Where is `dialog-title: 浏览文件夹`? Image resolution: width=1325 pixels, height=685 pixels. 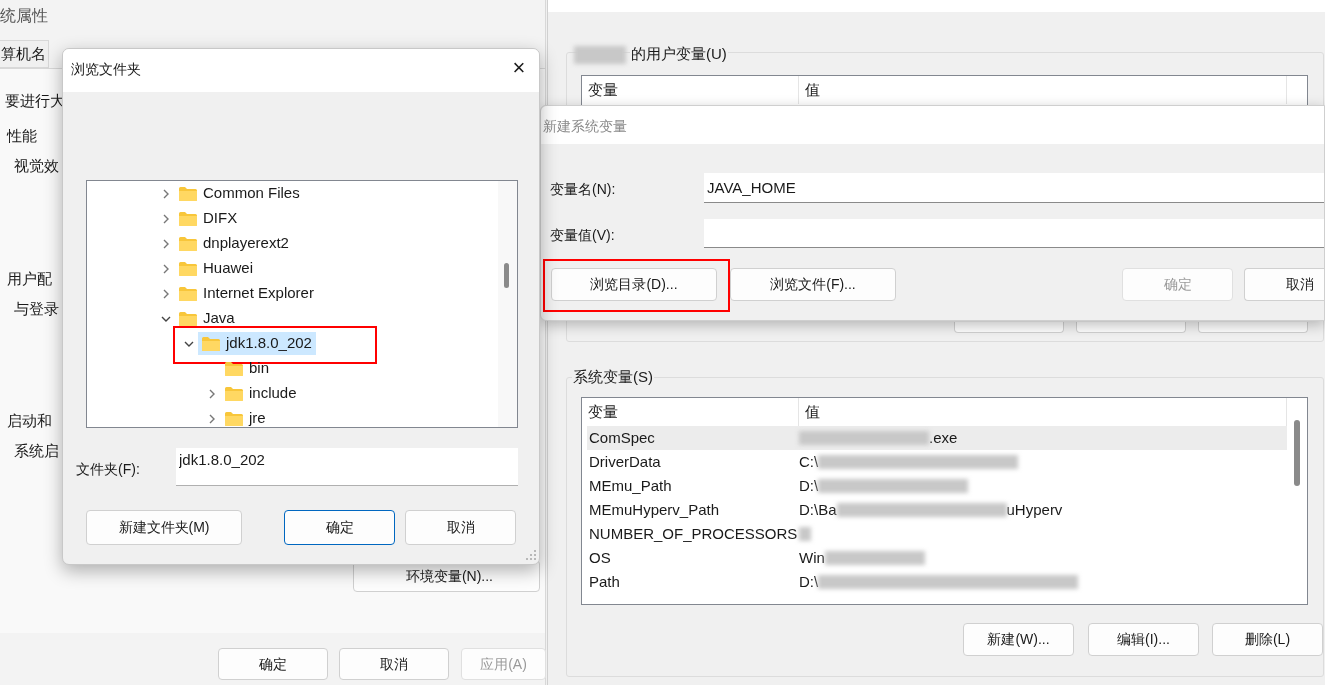 dialog-title: 浏览文件夹 is located at coordinates (106, 69).